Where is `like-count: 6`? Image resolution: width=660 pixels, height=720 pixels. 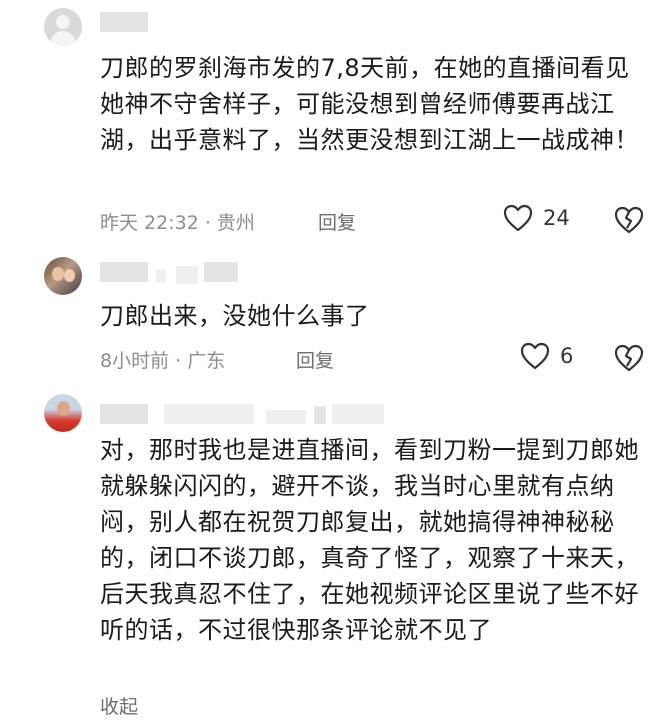
like-count: 6 is located at coordinates (567, 356).